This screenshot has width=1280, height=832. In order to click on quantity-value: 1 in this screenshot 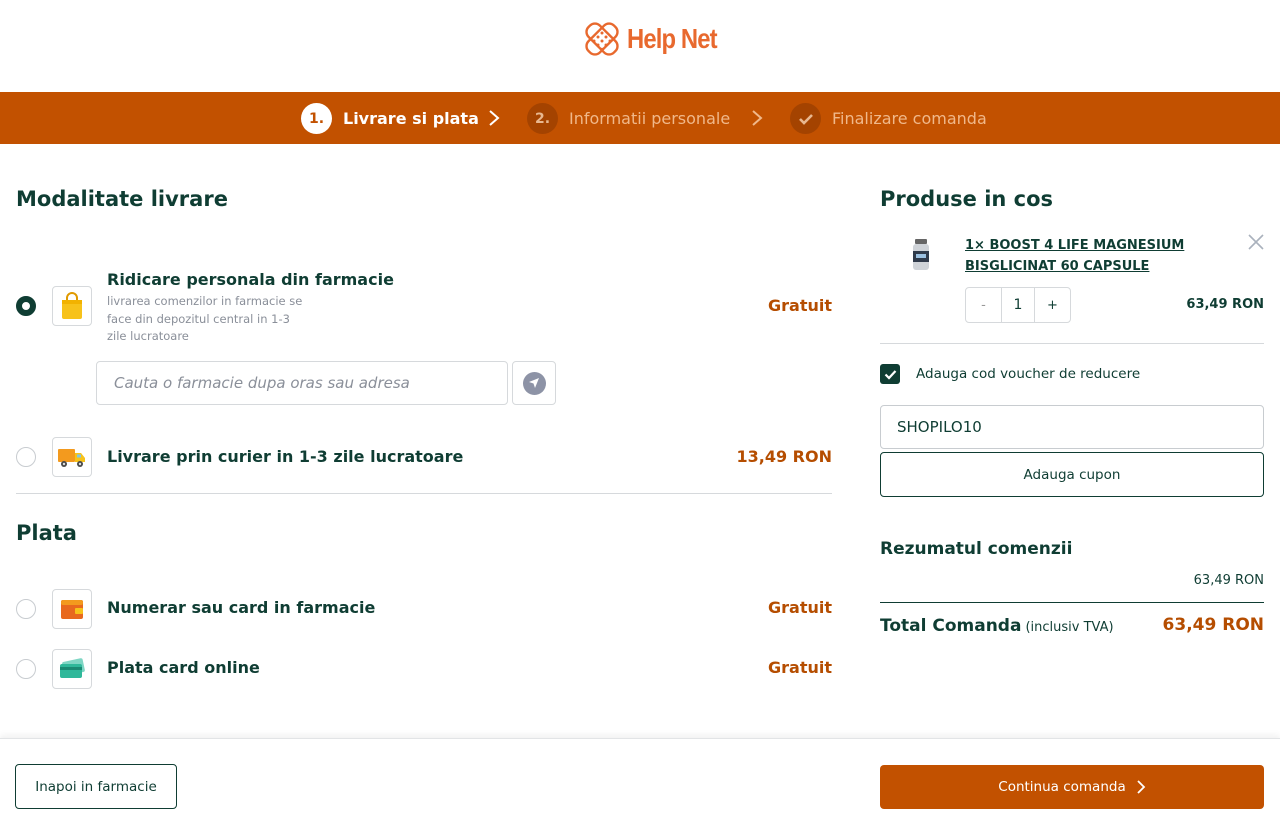, I will do `click(1018, 305)`.